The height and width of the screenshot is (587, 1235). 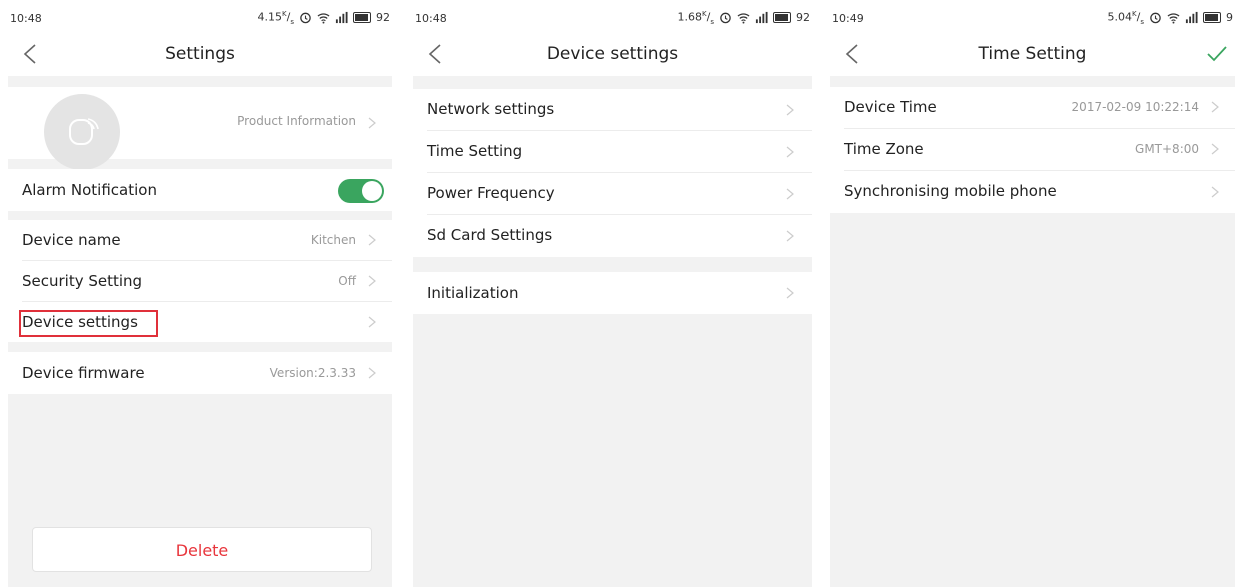 I want to click on device-name-label: Device name, so click(x=71, y=240).